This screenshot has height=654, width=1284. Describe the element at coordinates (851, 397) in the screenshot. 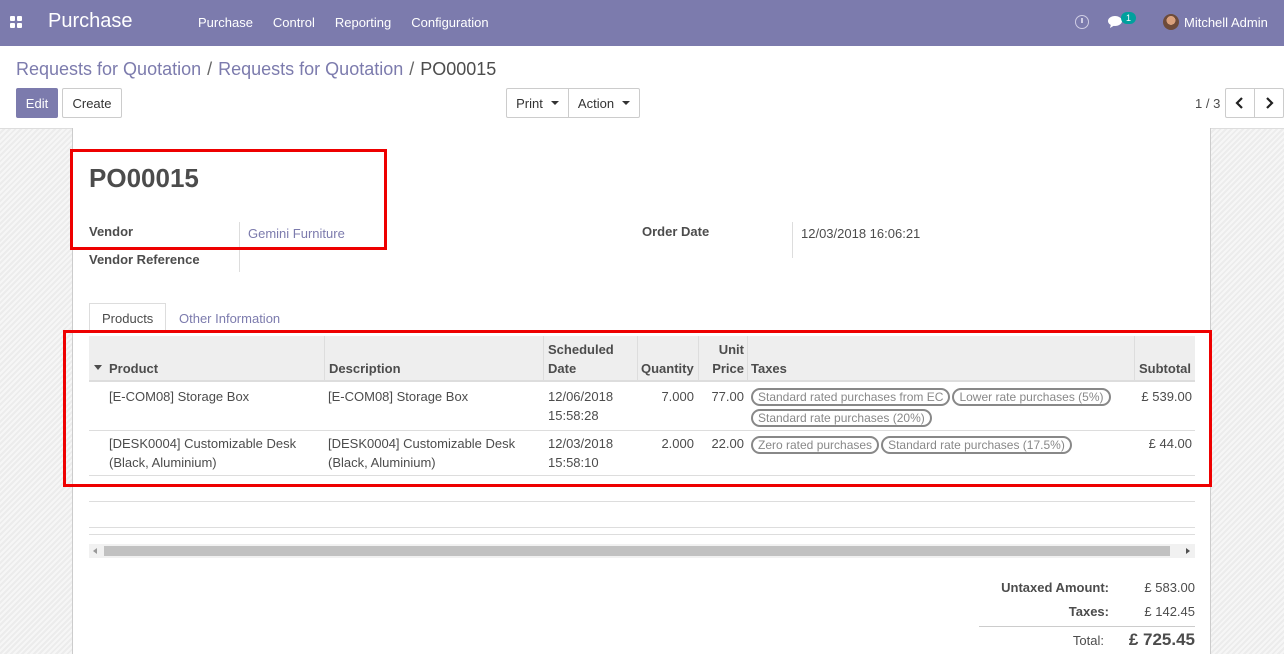

I see `tax-tag: Standard rated purchases from EC` at that location.